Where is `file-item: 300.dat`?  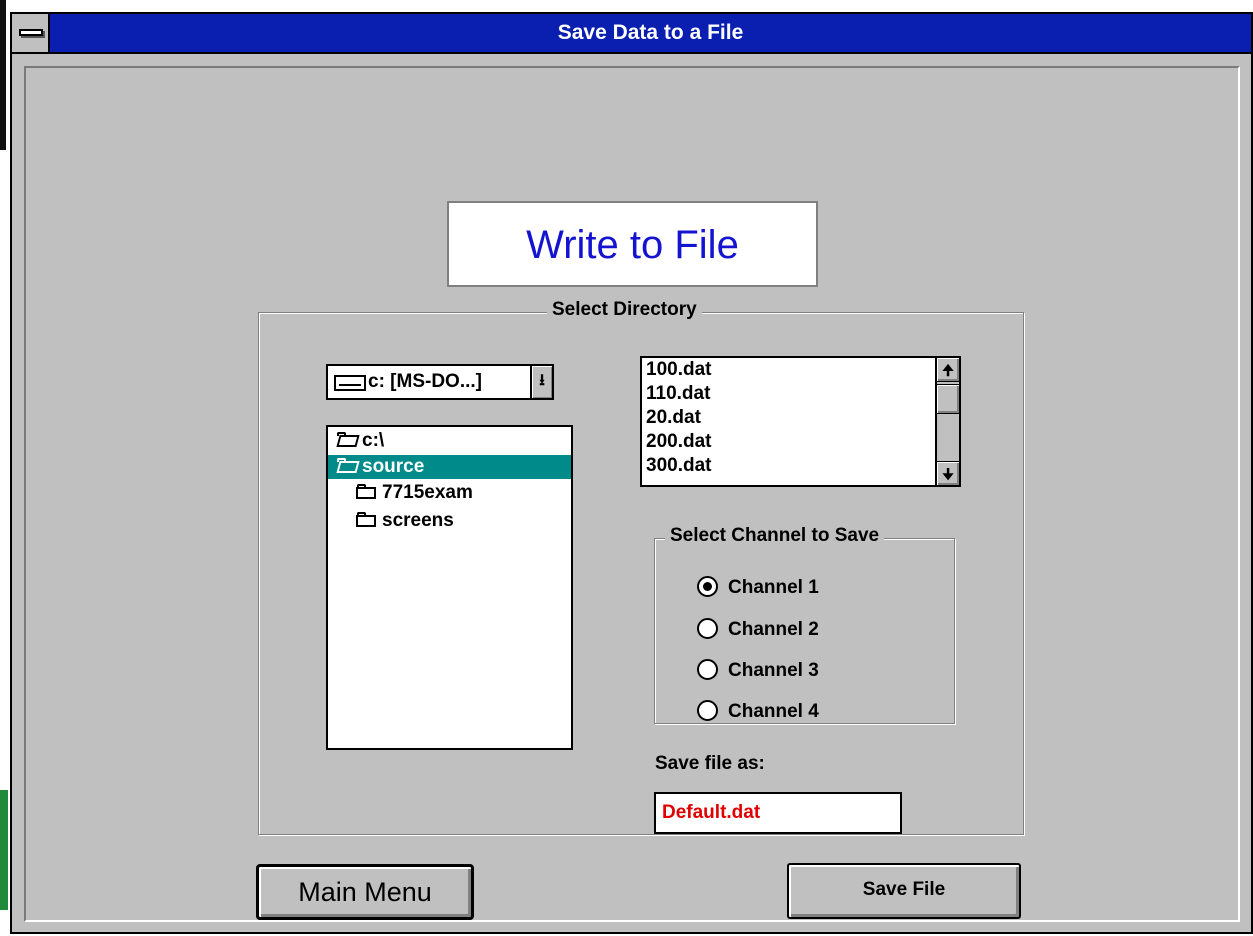 file-item: 300.dat is located at coordinates (678, 466).